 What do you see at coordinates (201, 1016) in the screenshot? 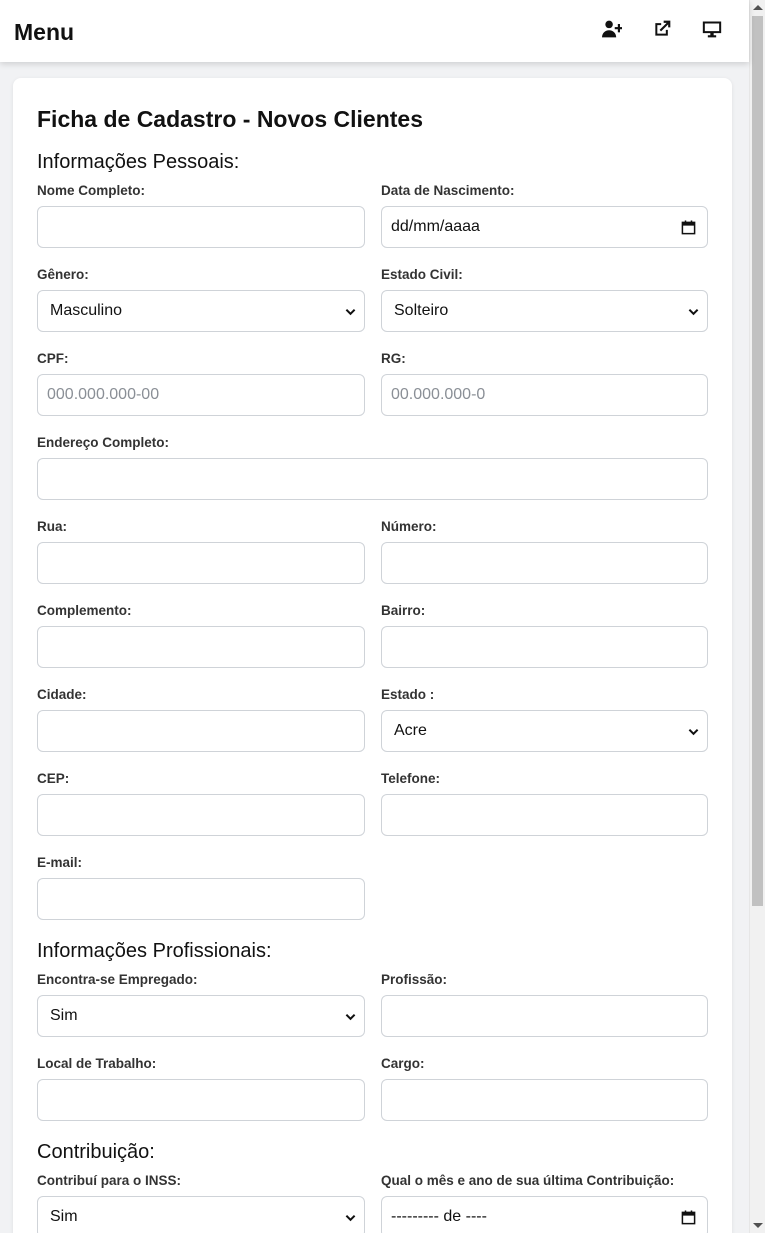
I see `empregado-select: Sim` at bounding box center [201, 1016].